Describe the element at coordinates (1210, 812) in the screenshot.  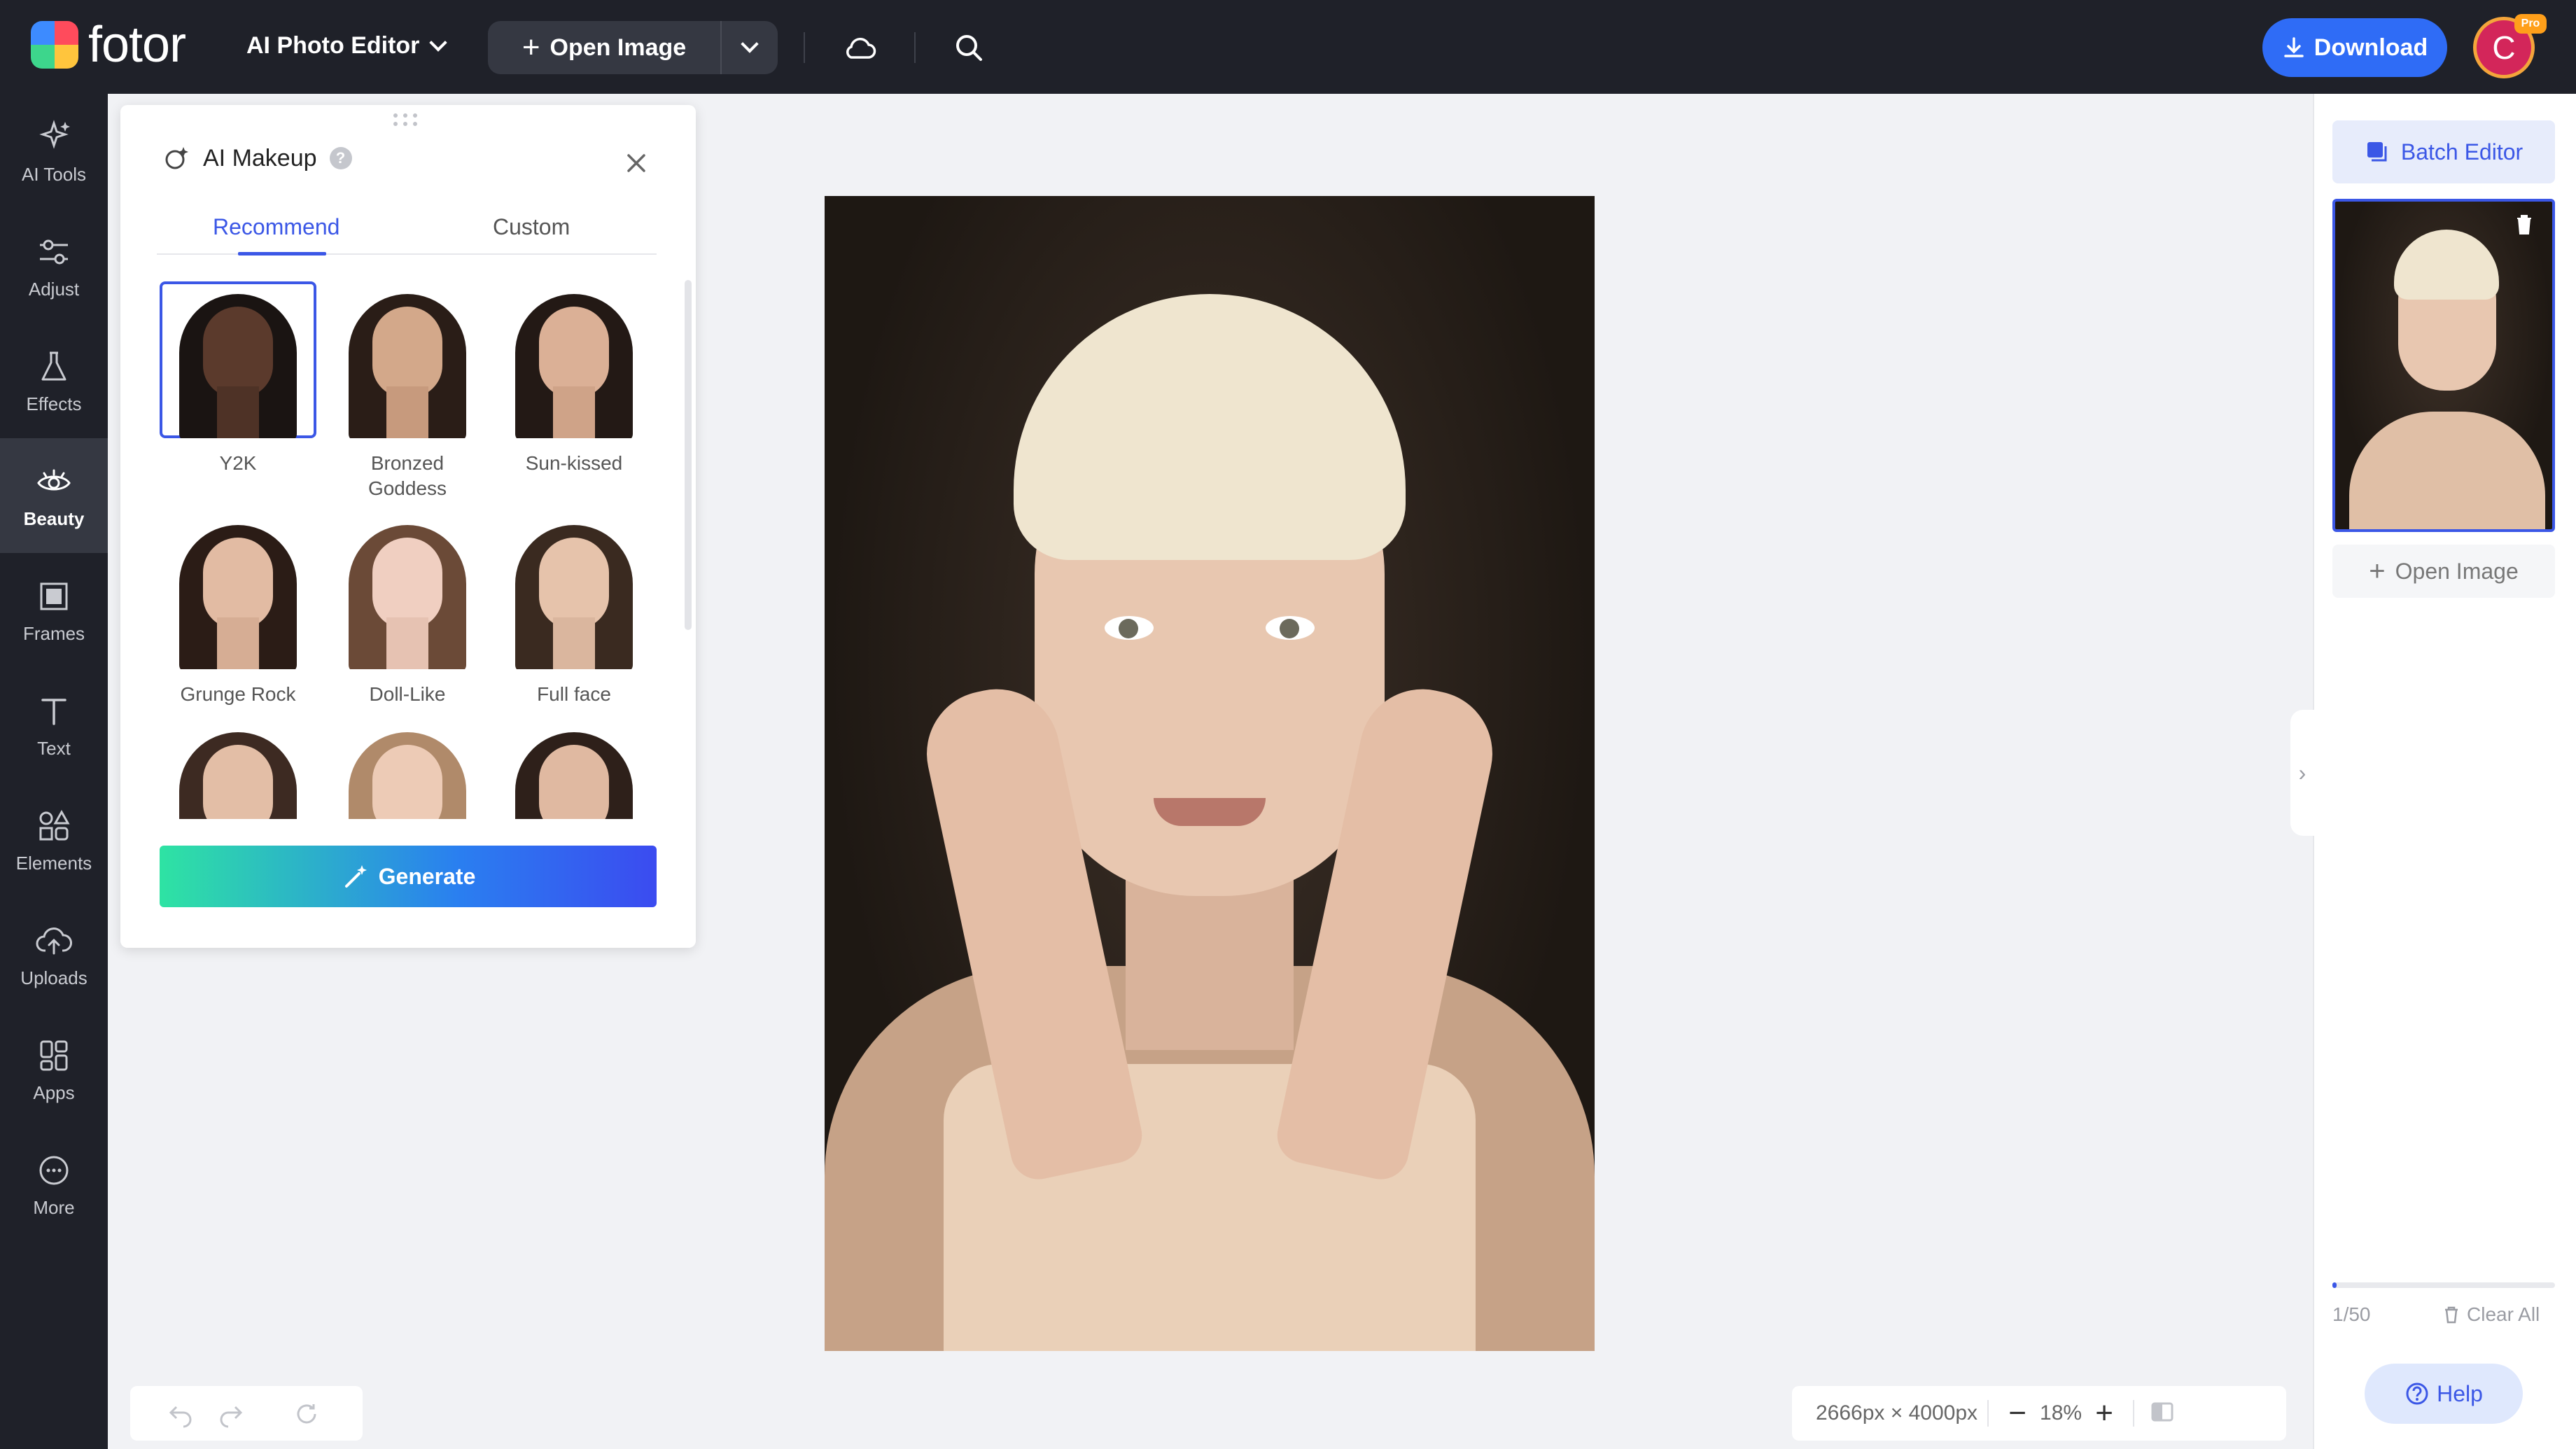
I see `photo-mouth` at that location.